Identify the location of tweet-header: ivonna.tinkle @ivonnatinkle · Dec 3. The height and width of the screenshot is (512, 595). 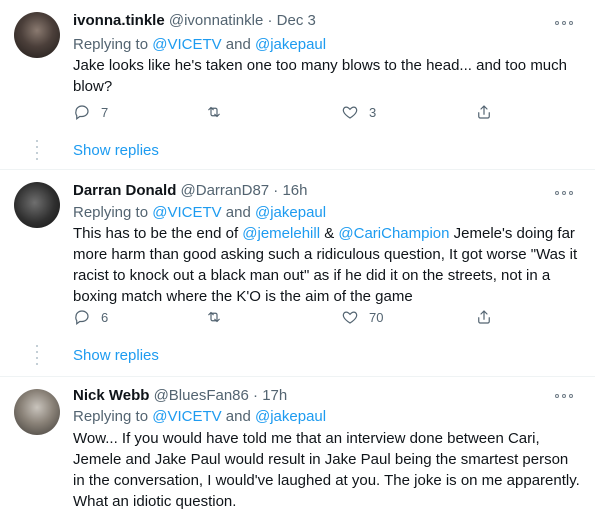
(194, 20).